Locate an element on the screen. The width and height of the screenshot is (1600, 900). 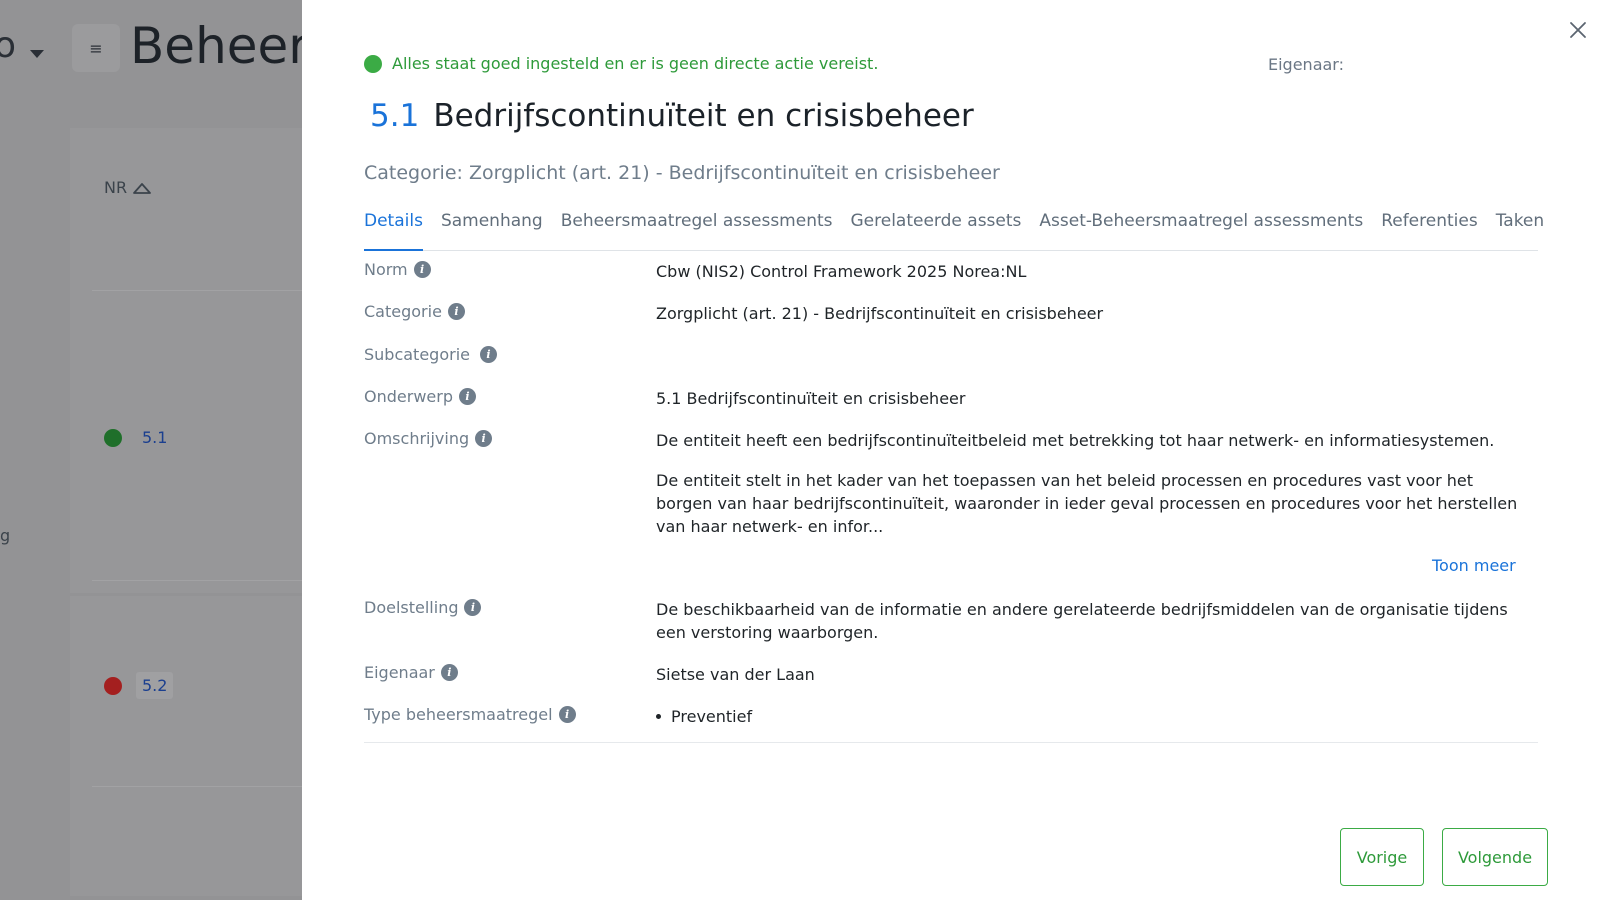
menu-button: ≡ is located at coordinates (96, 48).